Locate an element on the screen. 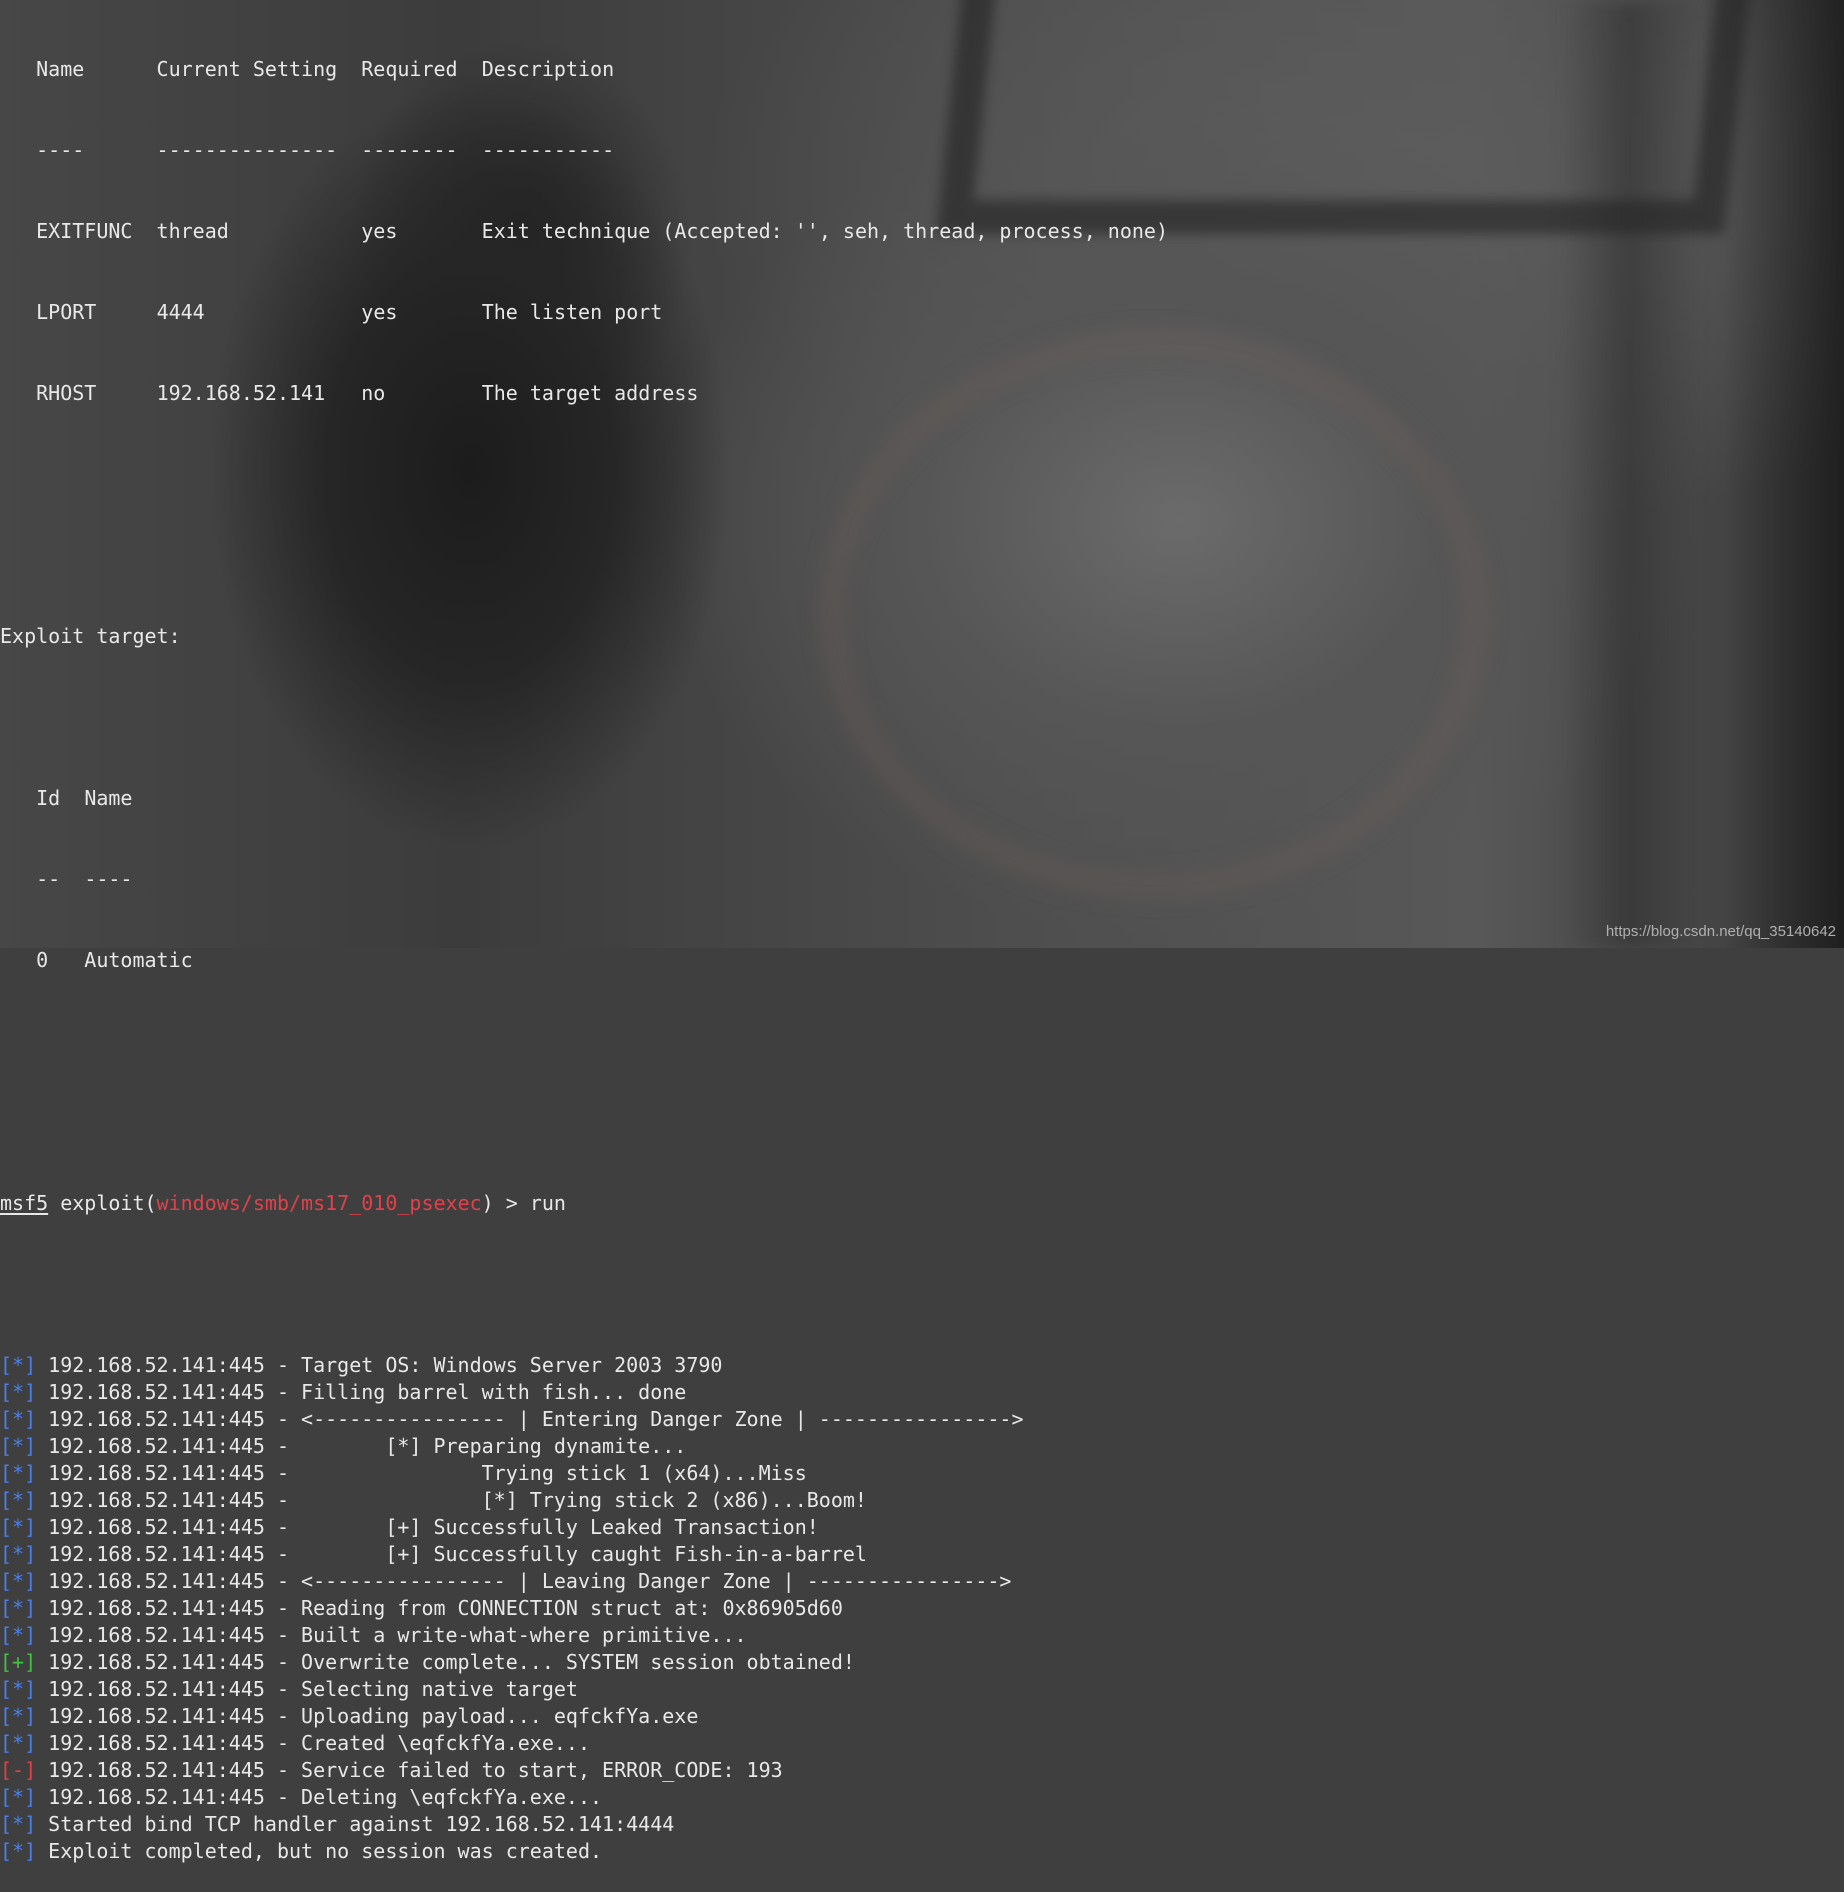  option-name: RHOST is located at coordinates (66, 393).